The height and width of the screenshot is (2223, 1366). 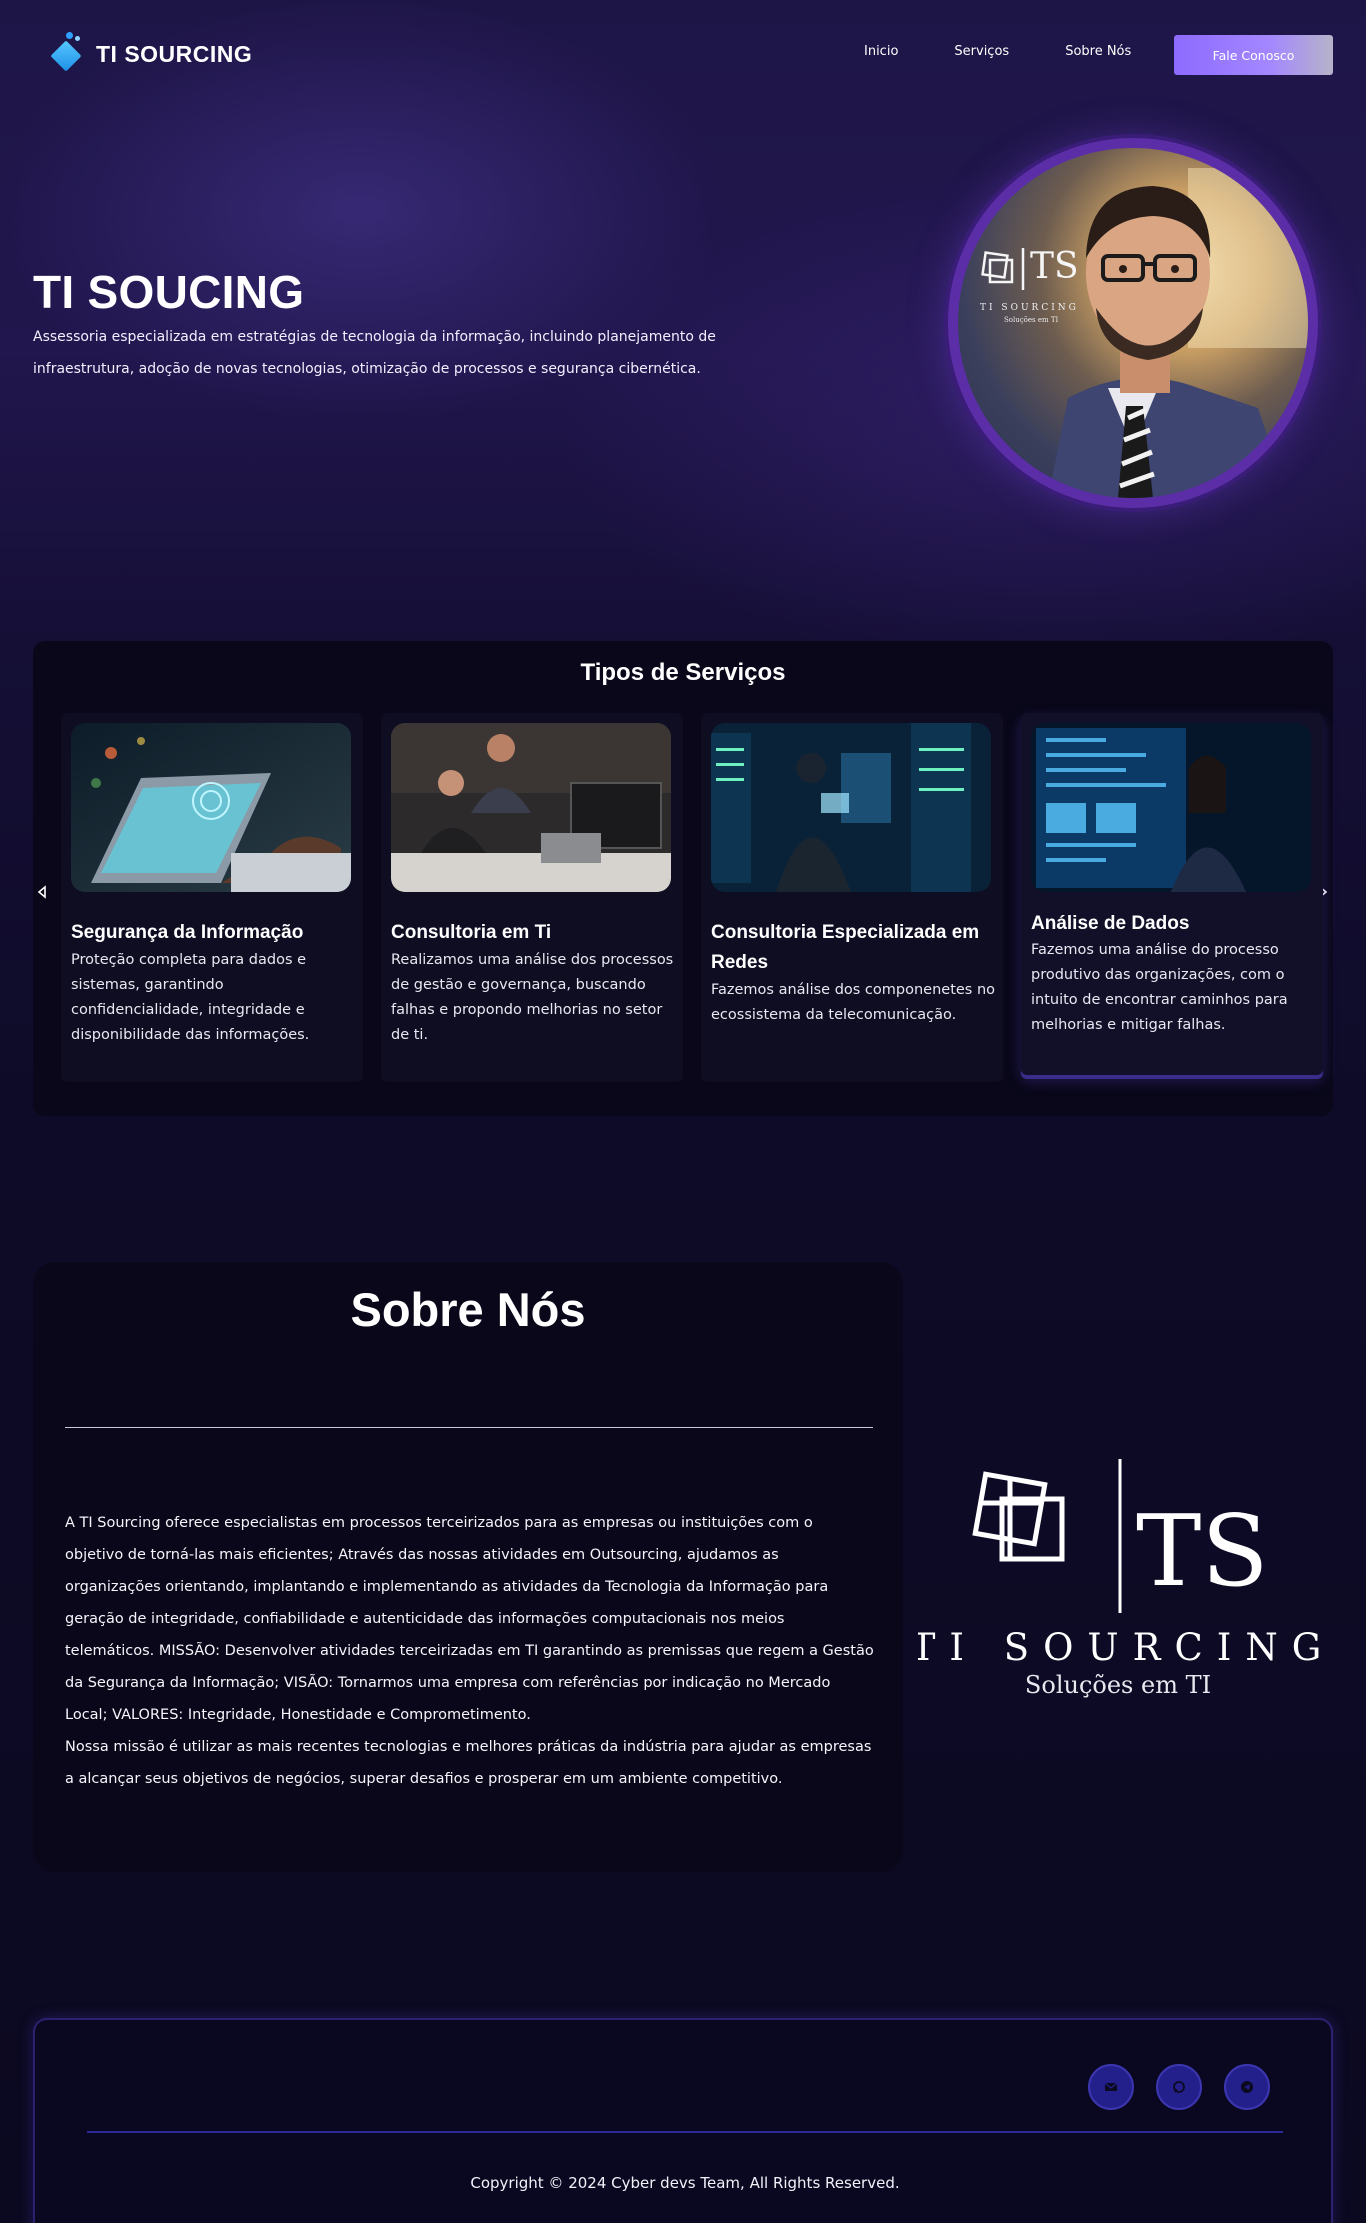 What do you see at coordinates (187, 932) in the screenshot?
I see `service-card-title: Segurança da Informação` at bounding box center [187, 932].